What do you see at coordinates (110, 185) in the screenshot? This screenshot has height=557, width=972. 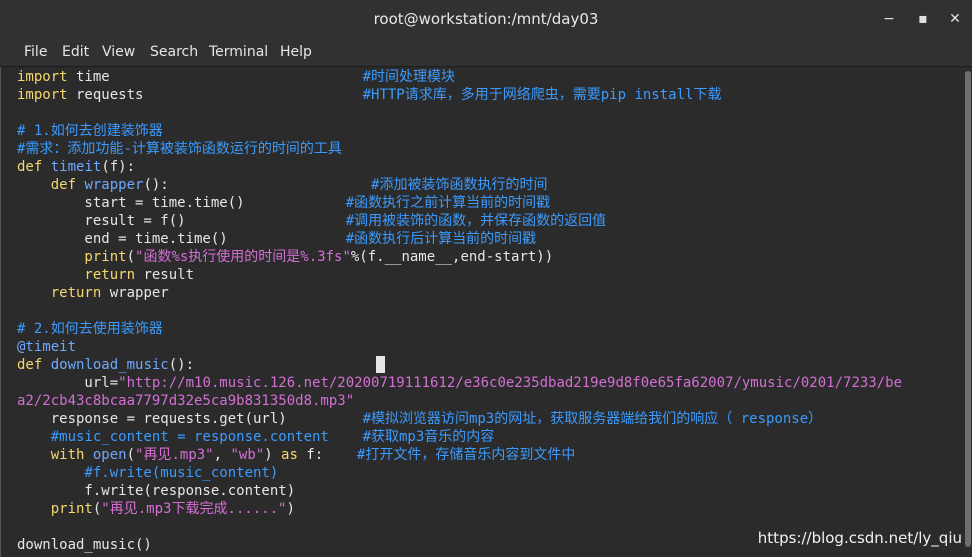 I see `code-function: wrapper` at bounding box center [110, 185].